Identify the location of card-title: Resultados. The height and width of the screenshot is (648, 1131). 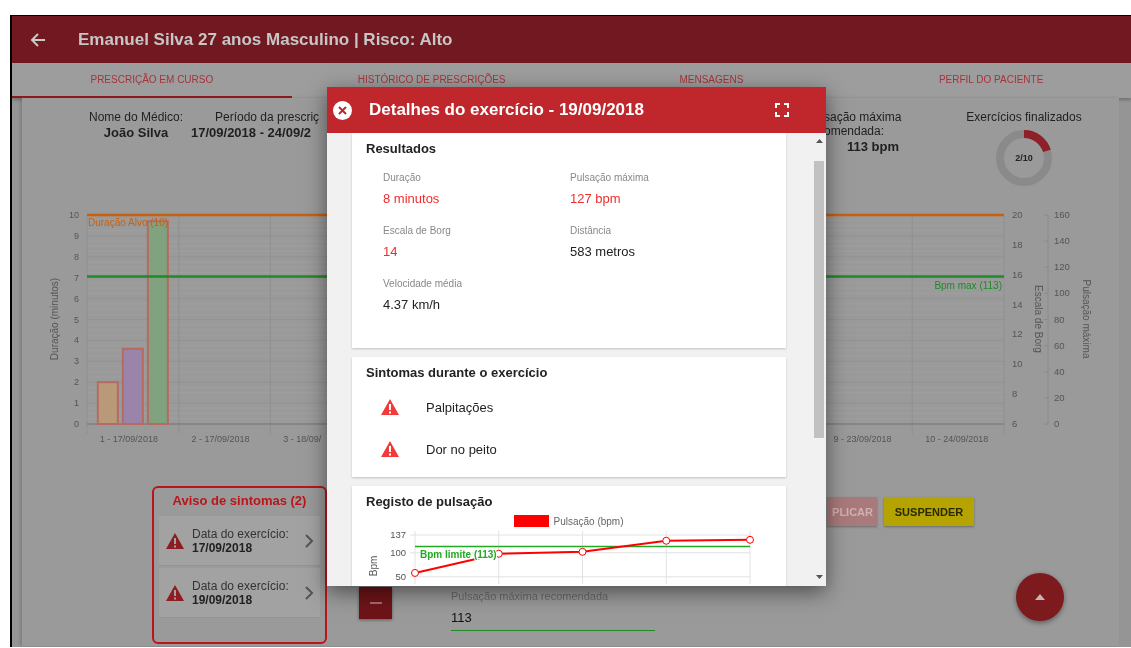
(401, 148).